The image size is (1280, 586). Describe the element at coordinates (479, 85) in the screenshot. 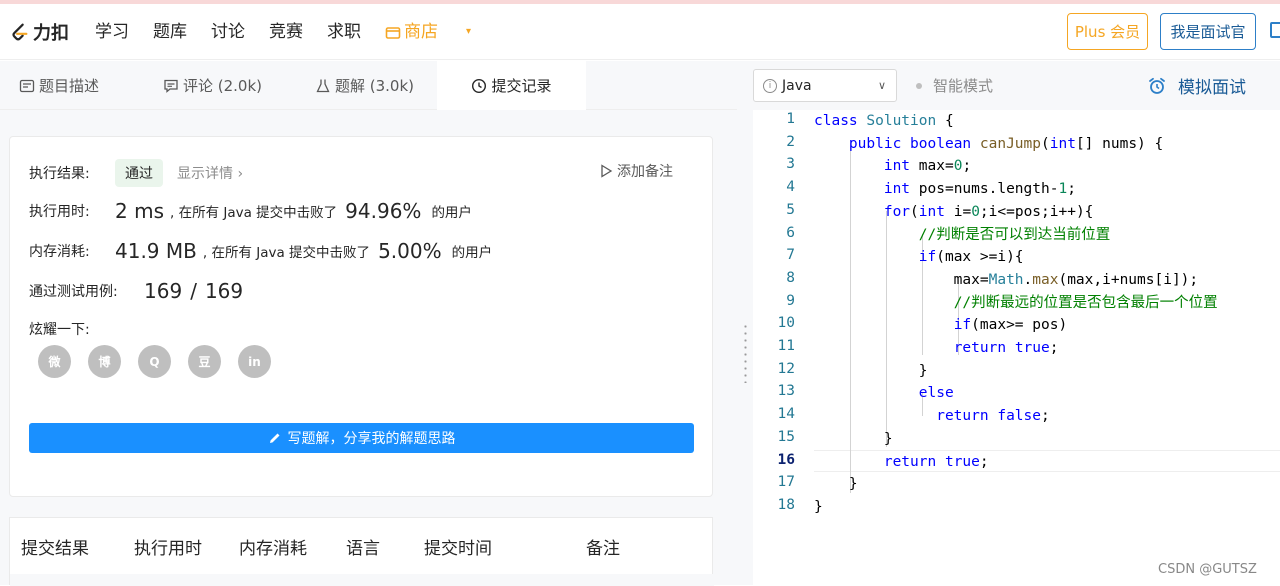

I see `clock-icon` at that location.